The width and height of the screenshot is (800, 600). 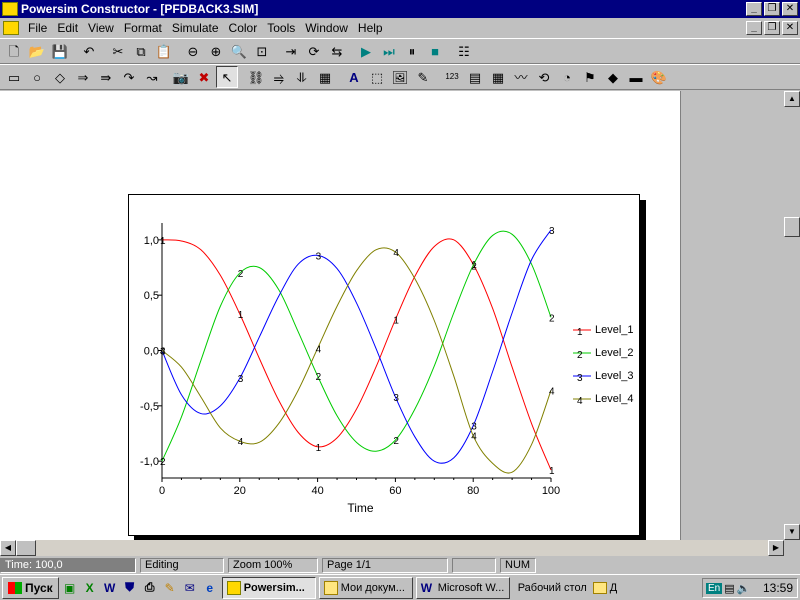 I want to click on word-quicklaunch-icon: W, so click(x=110, y=588).